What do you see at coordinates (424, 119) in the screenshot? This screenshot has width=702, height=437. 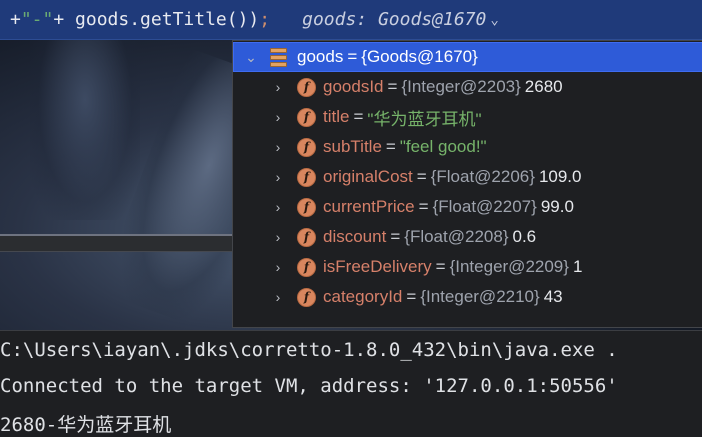 I see `field-value: "华为蓝牙耳机"` at bounding box center [424, 119].